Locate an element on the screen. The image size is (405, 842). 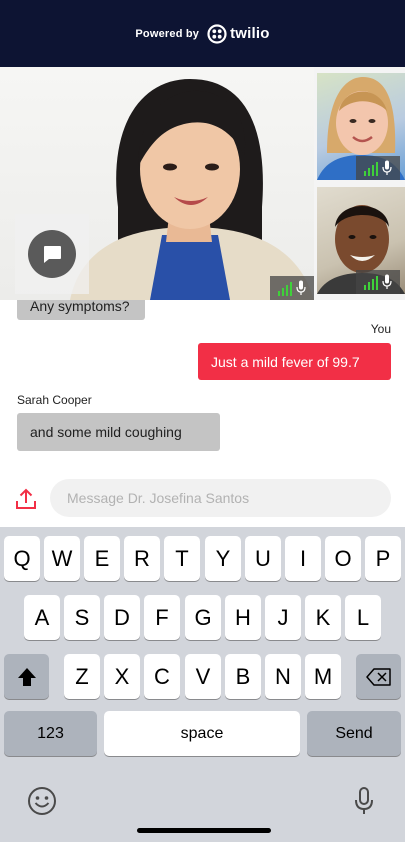
numbers-key: 123 is located at coordinates (50, 733).